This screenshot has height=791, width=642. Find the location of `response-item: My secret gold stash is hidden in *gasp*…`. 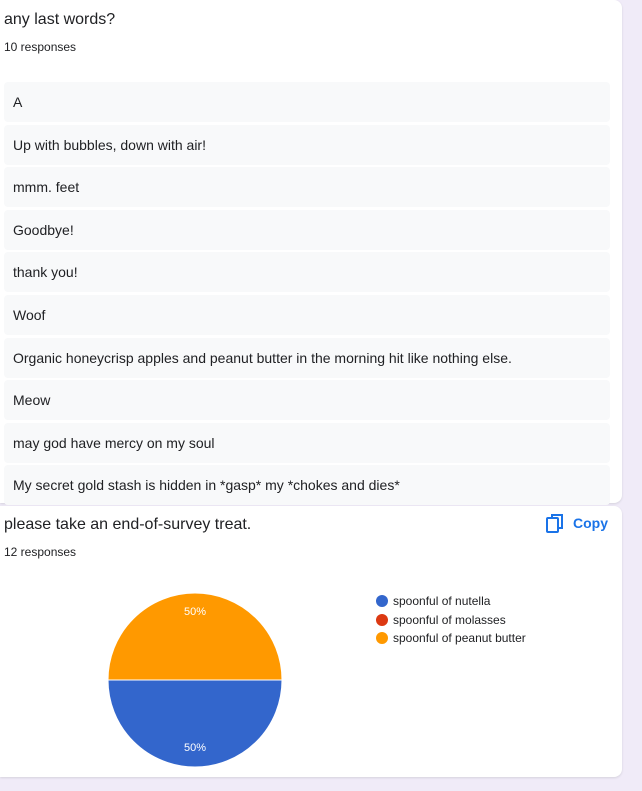

response-item: My secret gold stash is hidden in *gasp*… is located at coordinates (307, 485).